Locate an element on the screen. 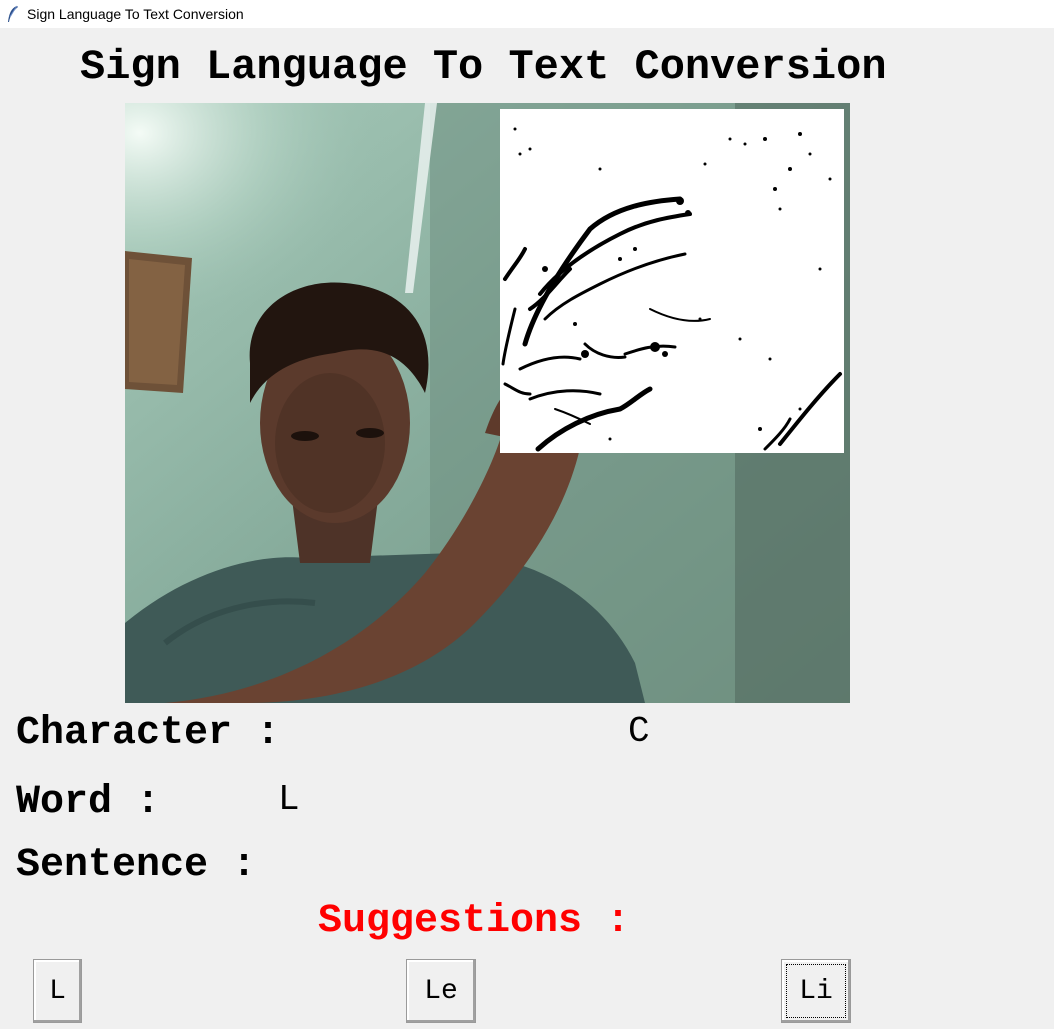 Image resolution: width=1054 pixels, height=1029 pixels. window-titlebar: Sign Language To Text Conversion is located at coordinates (527, 14).